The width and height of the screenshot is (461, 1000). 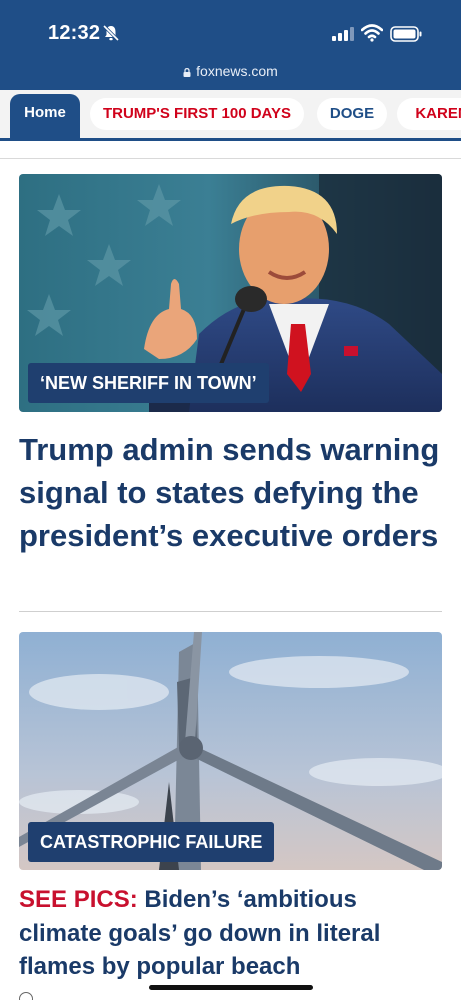 I want to click on headline-prefix: SEE PICS:, so click(x=78, y=899).